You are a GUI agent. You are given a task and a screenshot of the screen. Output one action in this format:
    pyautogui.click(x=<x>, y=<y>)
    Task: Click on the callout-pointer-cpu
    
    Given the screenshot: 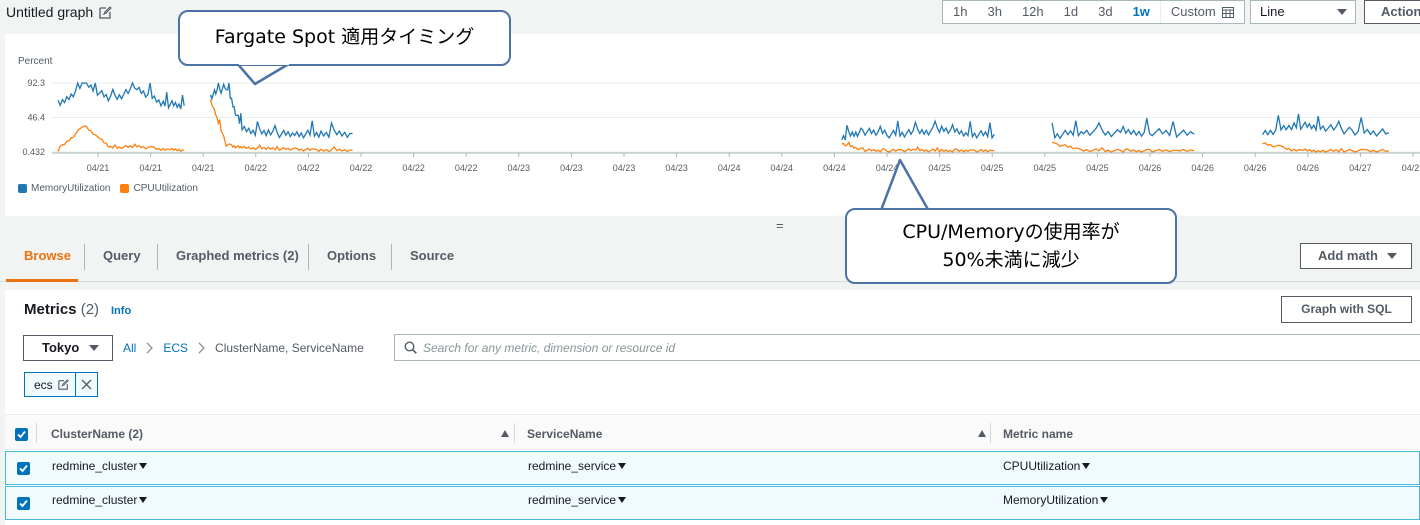 What is the action you would take?
    pyautogui.click(x=905, y=186)
    